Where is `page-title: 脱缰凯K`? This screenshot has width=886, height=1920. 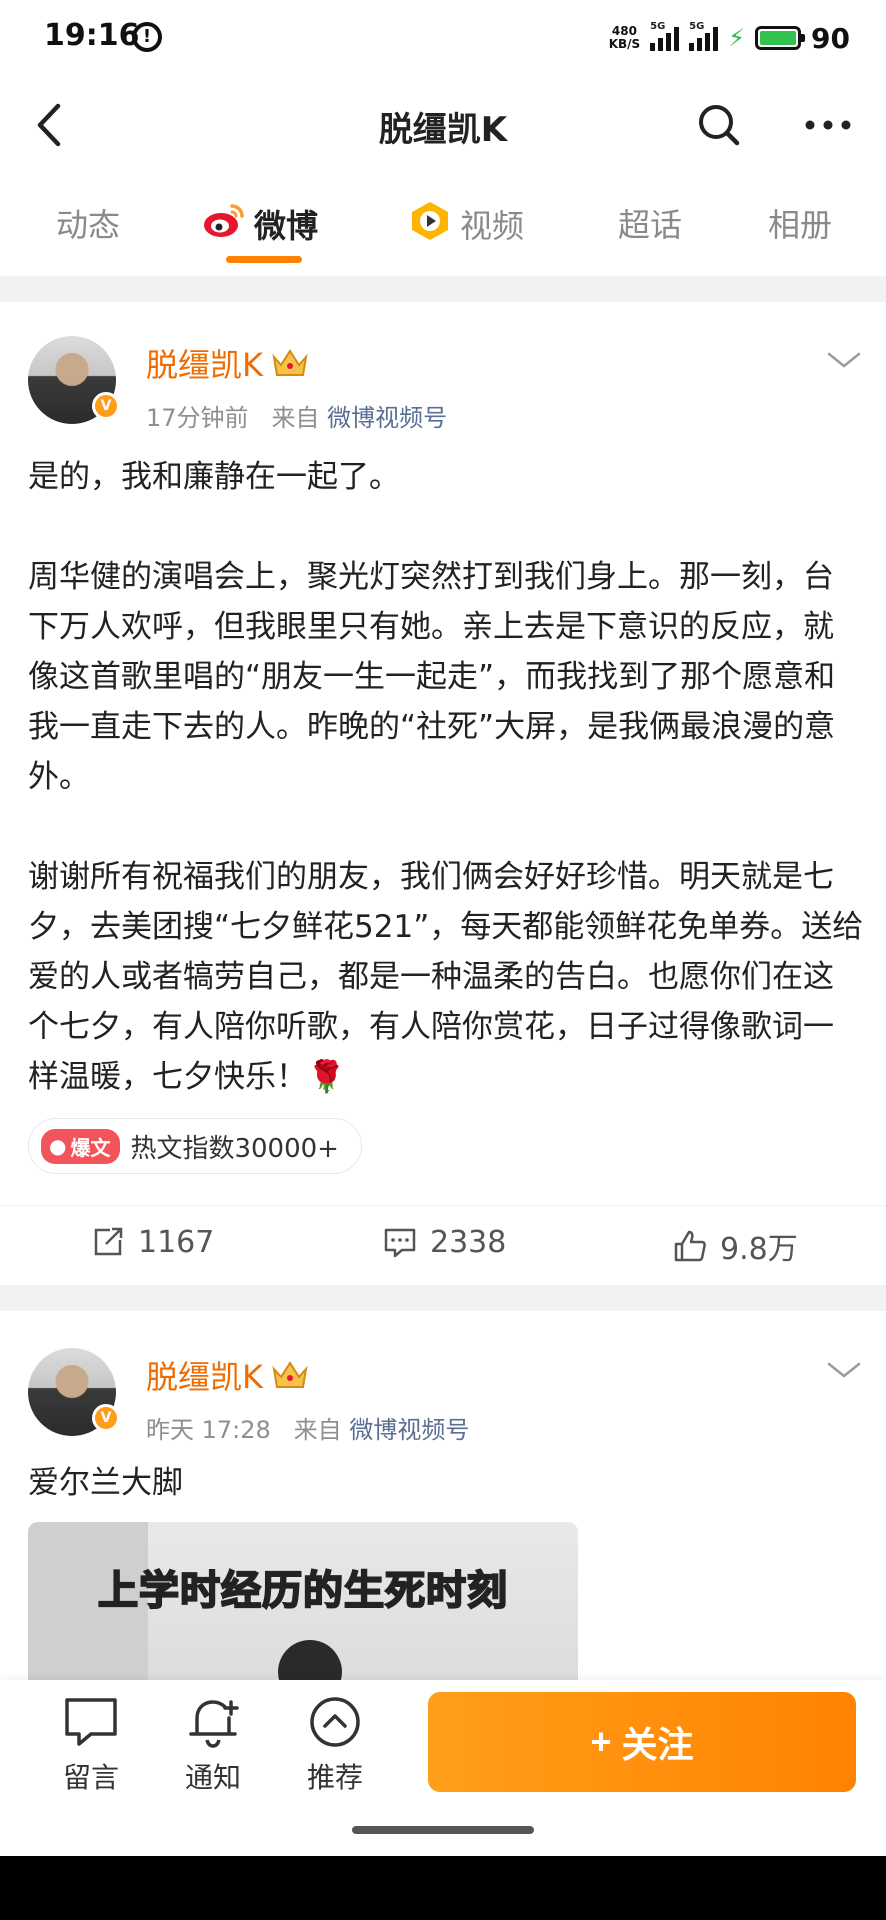
page-title: 脱缰凯K is located at coordinates (443, 130).